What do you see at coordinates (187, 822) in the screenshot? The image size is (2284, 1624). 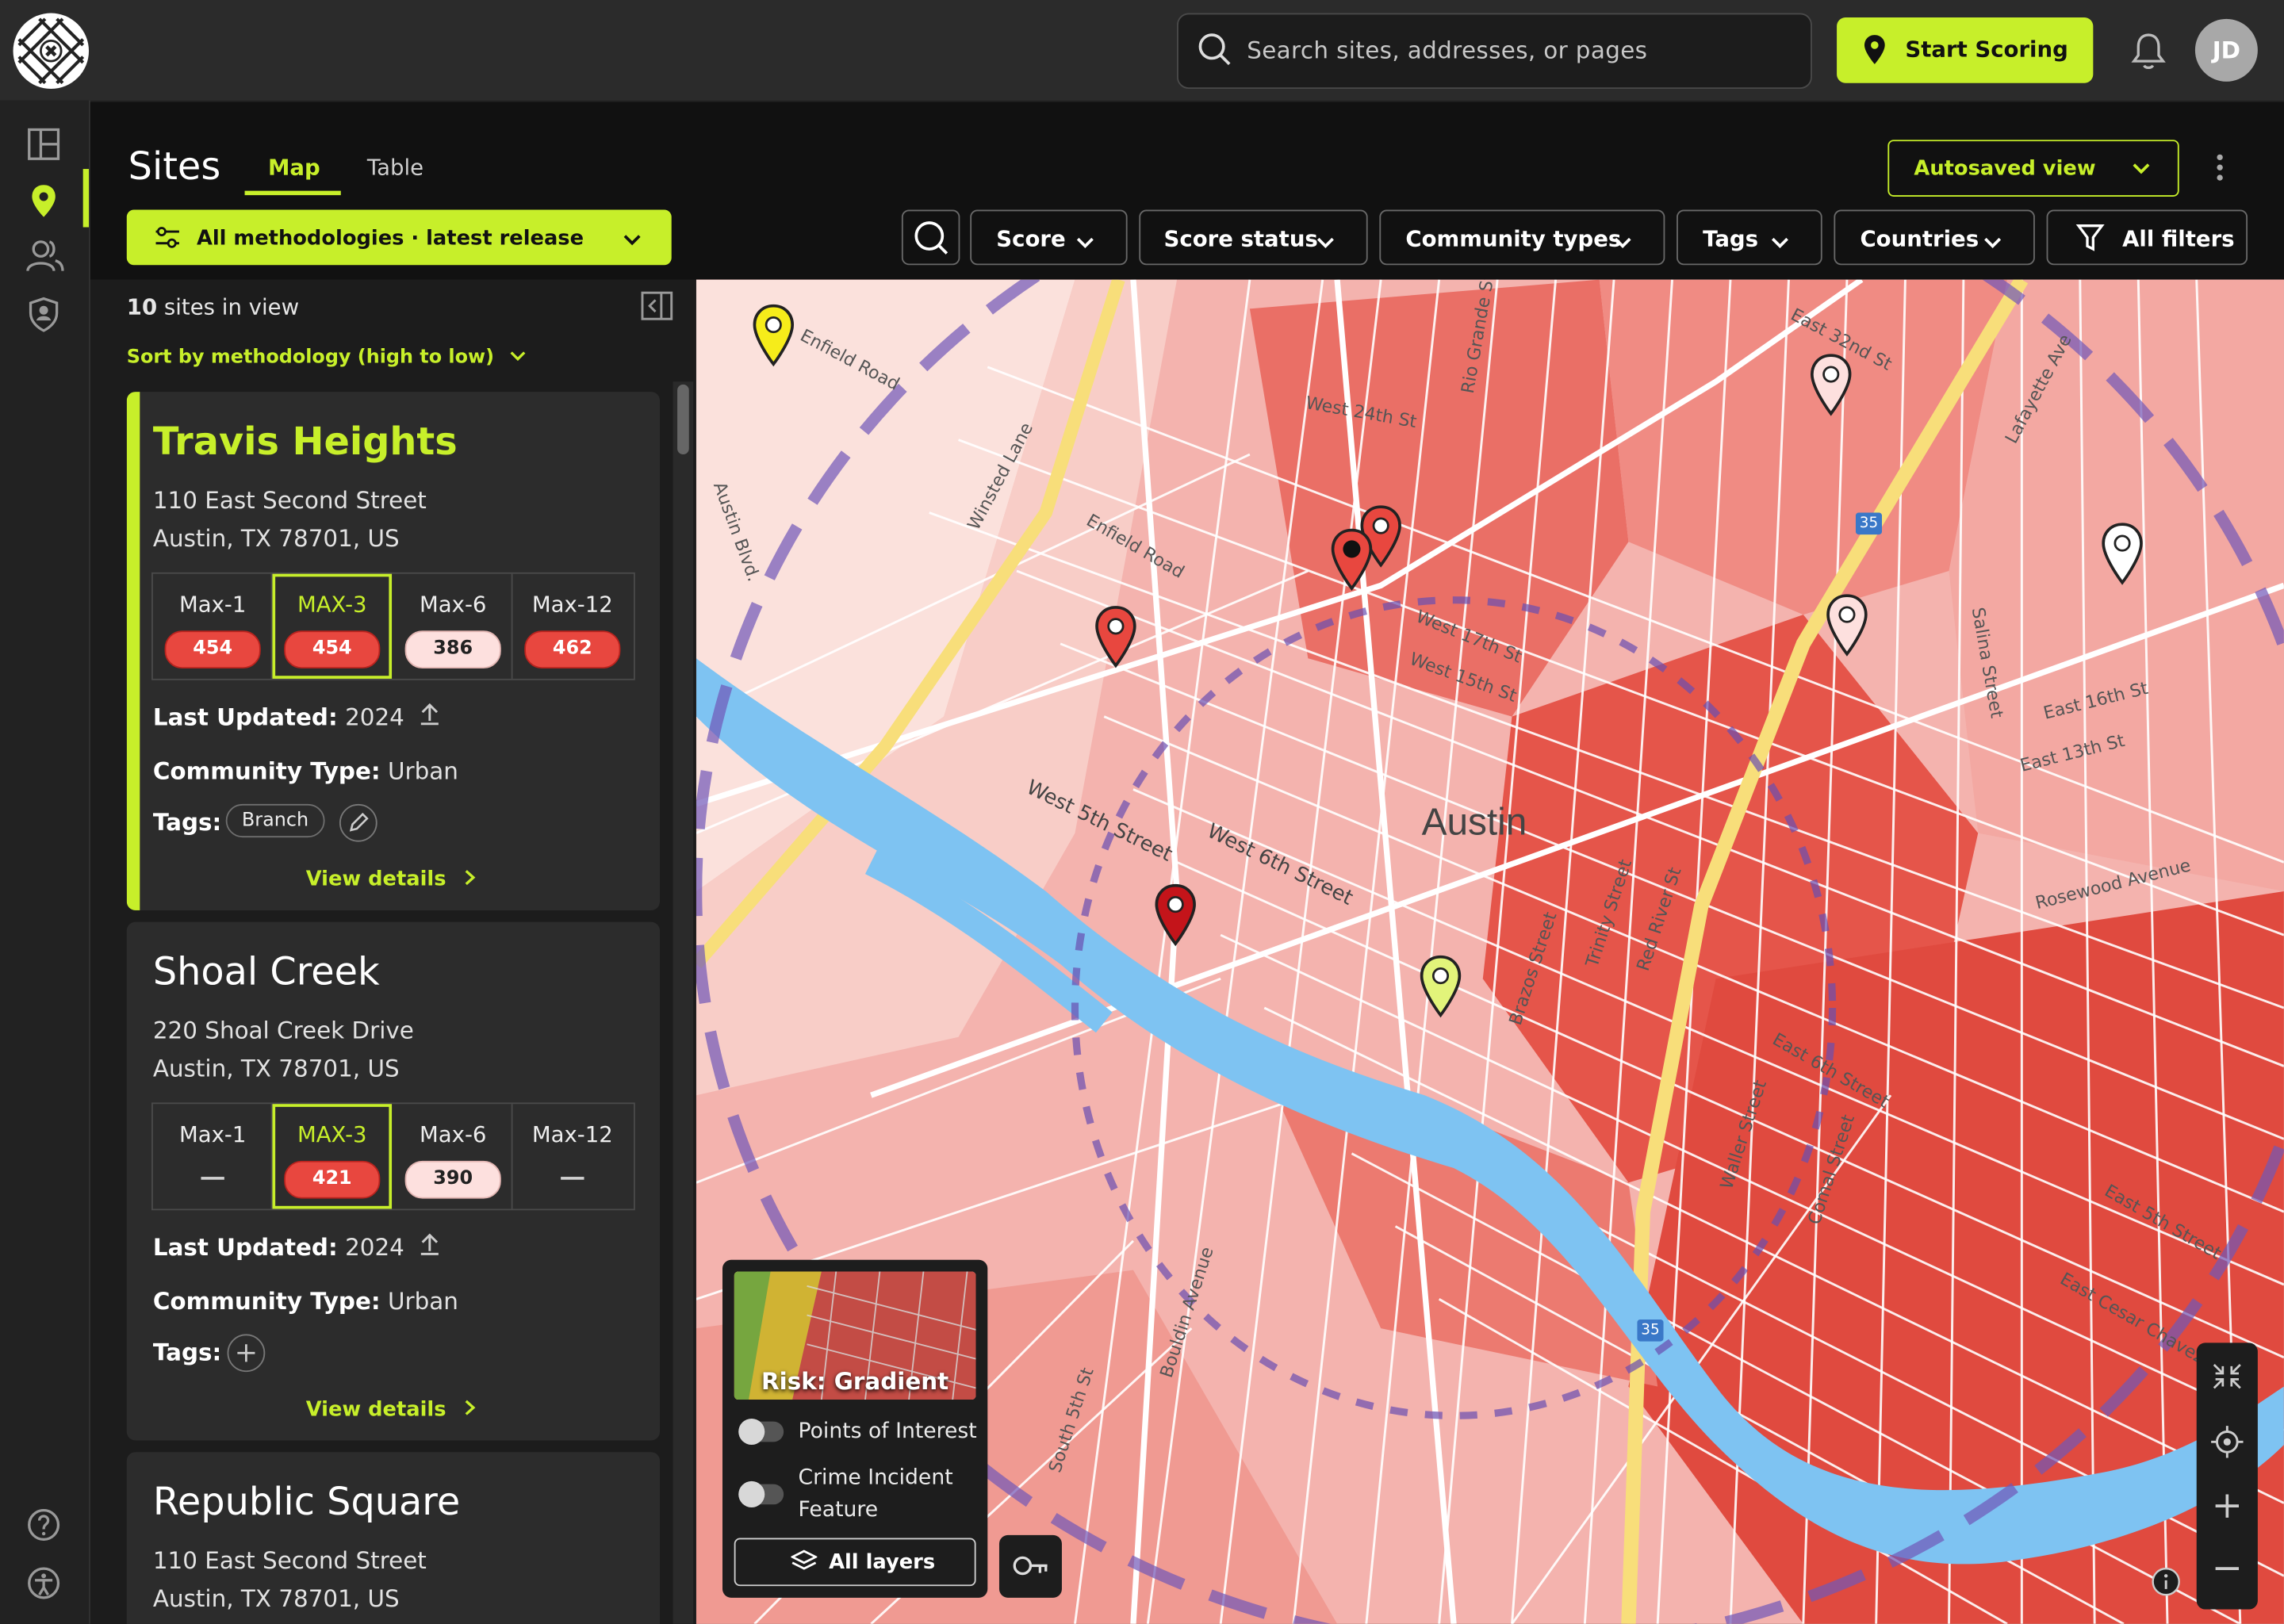 I see `tags-label: Tags:` at bounding box center [187, 822].